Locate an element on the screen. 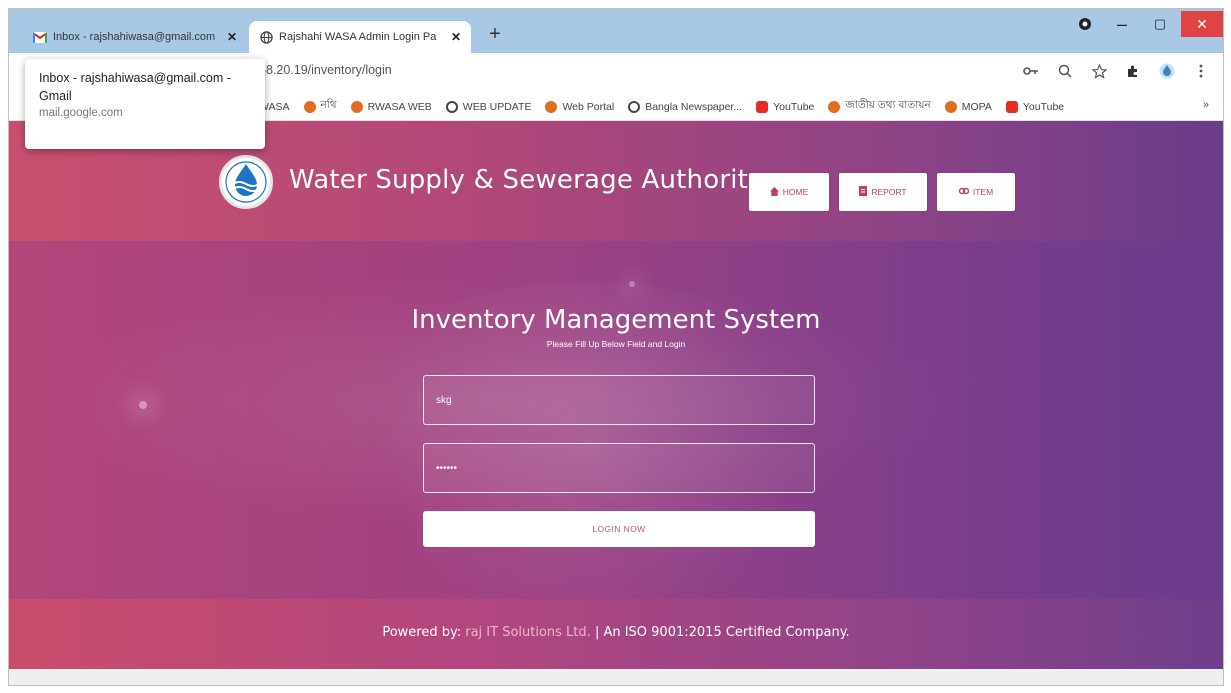 Image resolution: width=1231 pixels, height=693 pixels. password-input: •••••• is located at coordinates (619, 468).